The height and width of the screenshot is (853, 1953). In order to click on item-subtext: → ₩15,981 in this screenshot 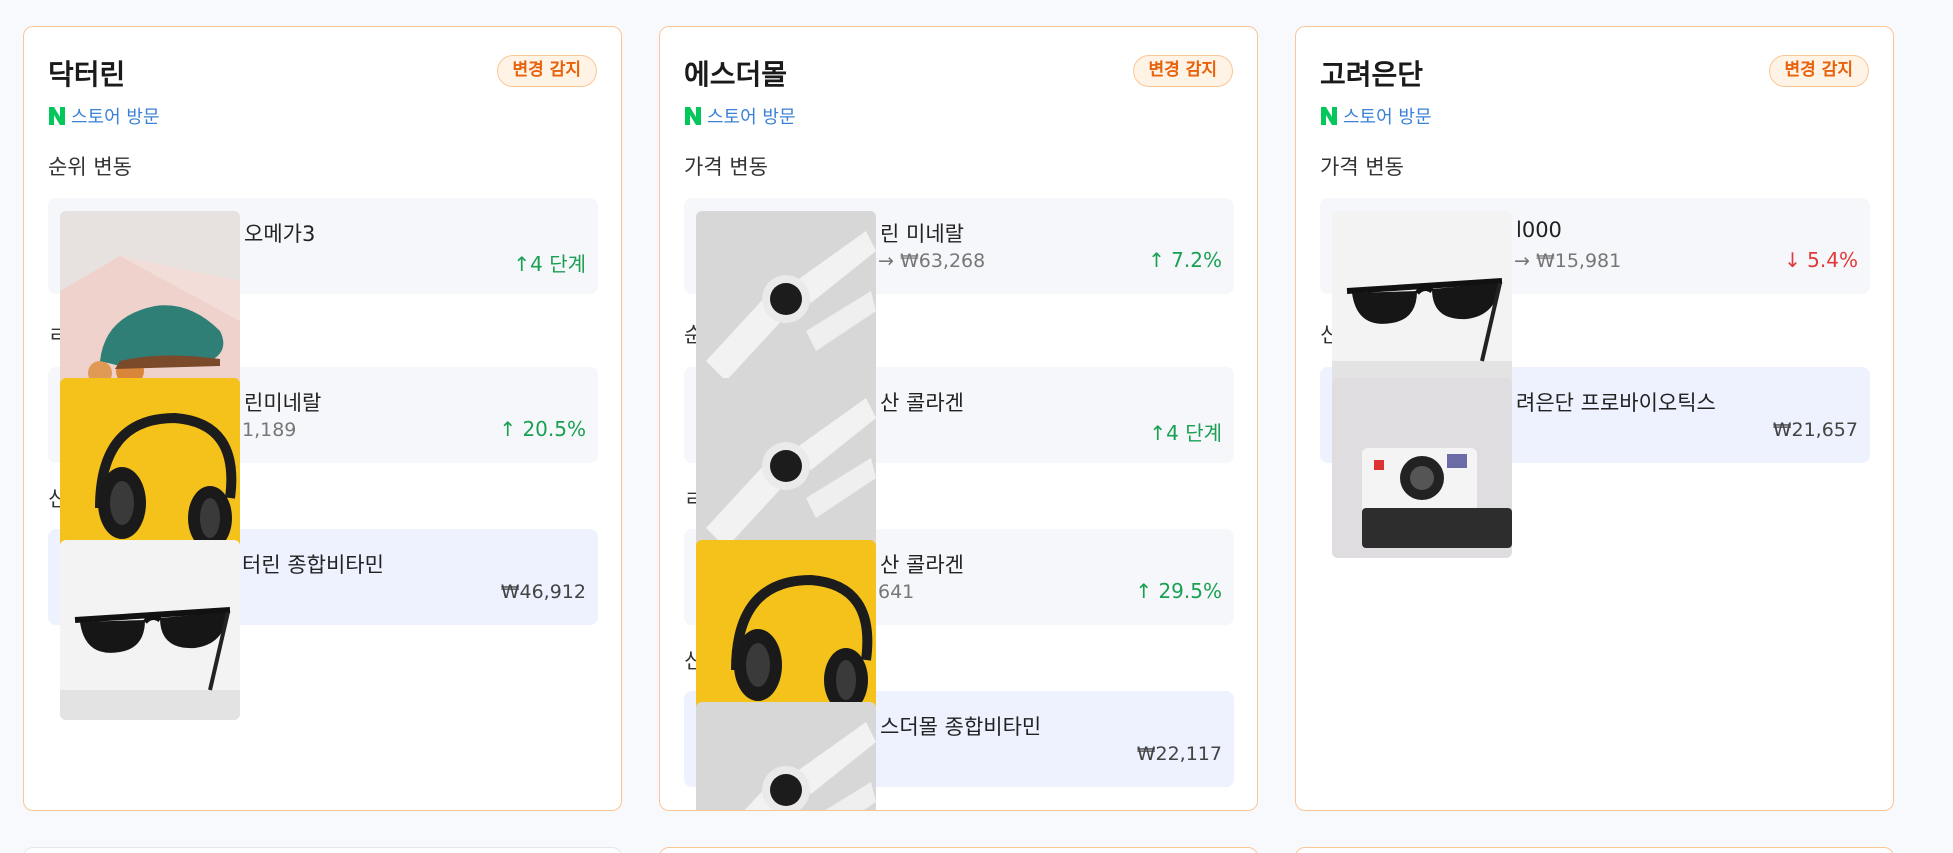, I will do `click(1568, 261)`.